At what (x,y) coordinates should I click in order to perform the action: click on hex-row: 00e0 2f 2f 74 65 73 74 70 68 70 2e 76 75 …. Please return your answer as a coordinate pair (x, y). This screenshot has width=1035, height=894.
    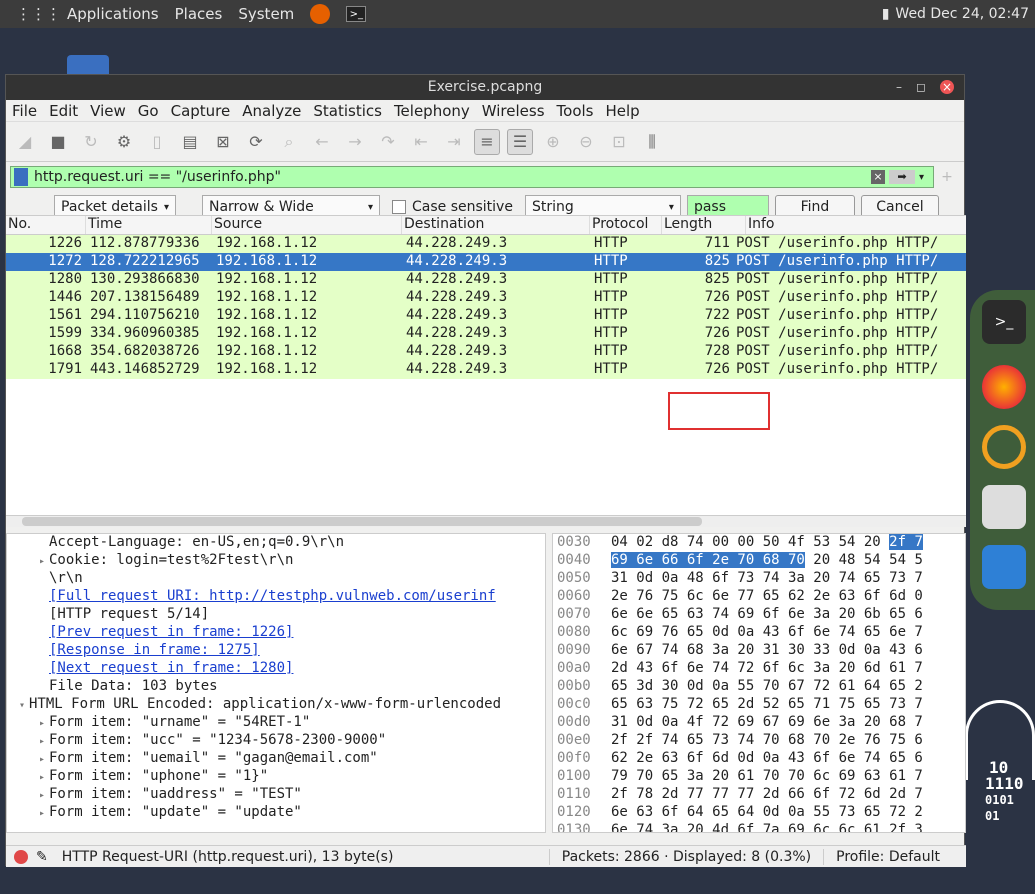
    Looking at the image, I should click on (759, 741).